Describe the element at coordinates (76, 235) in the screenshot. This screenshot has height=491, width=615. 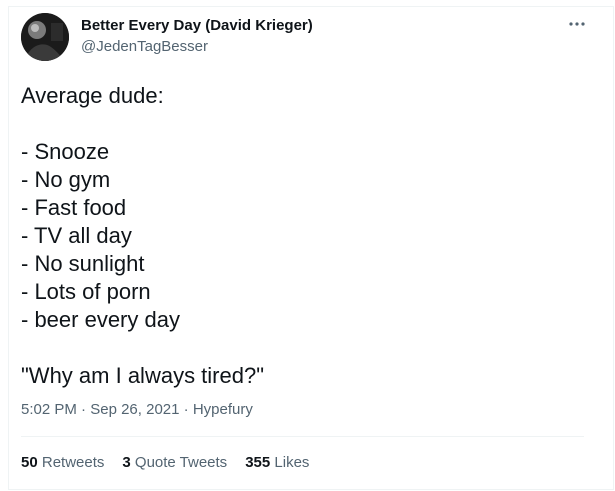
I see `tweet-text-line: - TV all day` at that location.